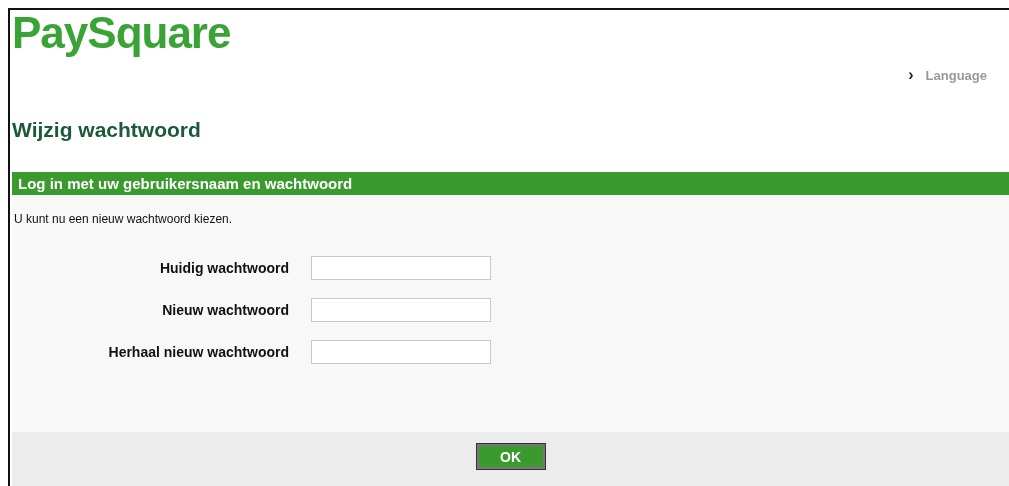  I want to click on field-label: Huidig wachtwoord, so click(224, 268).